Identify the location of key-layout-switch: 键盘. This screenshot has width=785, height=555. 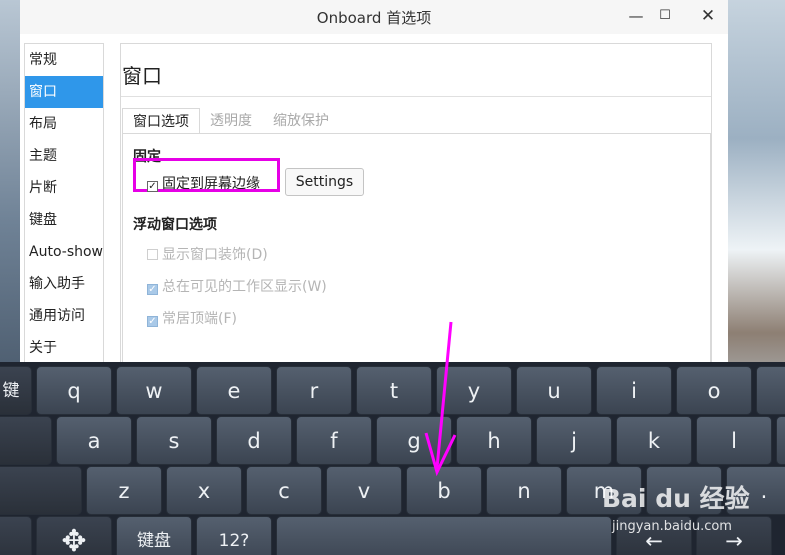
(154, 535).